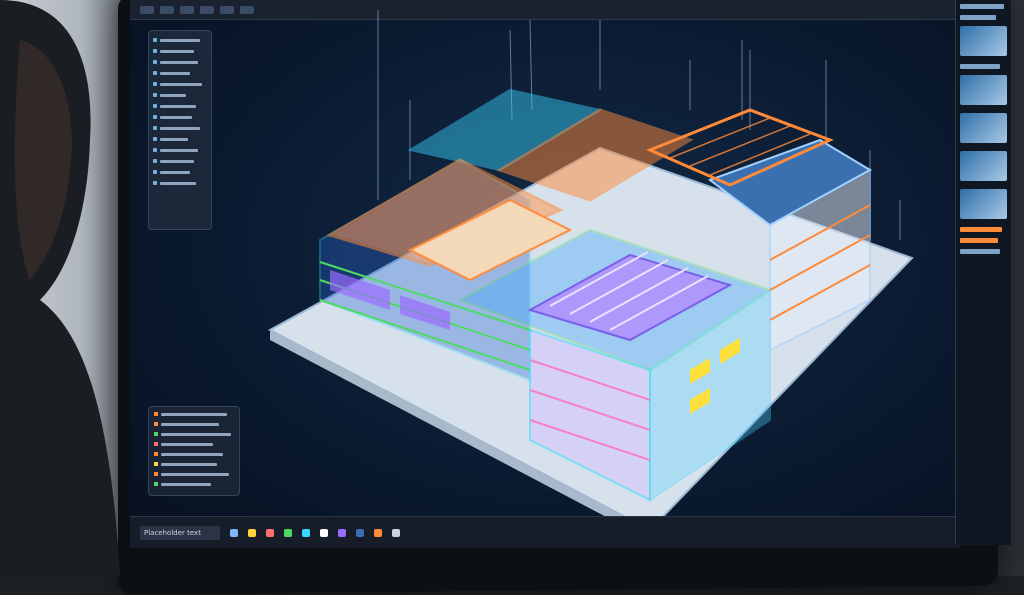  Describe the element at coordinates (60, 288) in the screenshot. I see `person-silhouette` at that location.